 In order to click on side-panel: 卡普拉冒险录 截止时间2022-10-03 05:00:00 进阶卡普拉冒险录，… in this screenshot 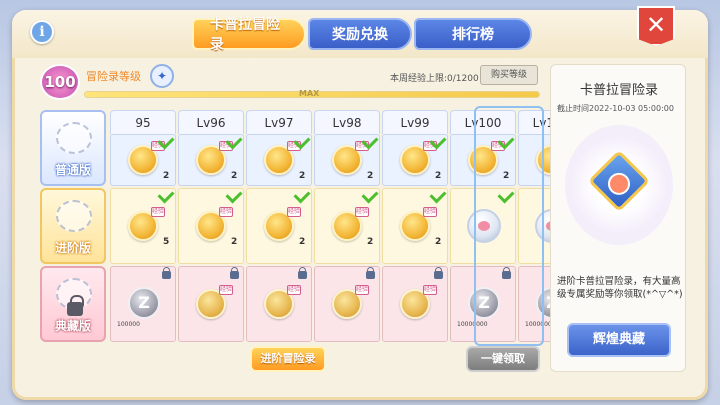, I will do `click(618, 218)`.